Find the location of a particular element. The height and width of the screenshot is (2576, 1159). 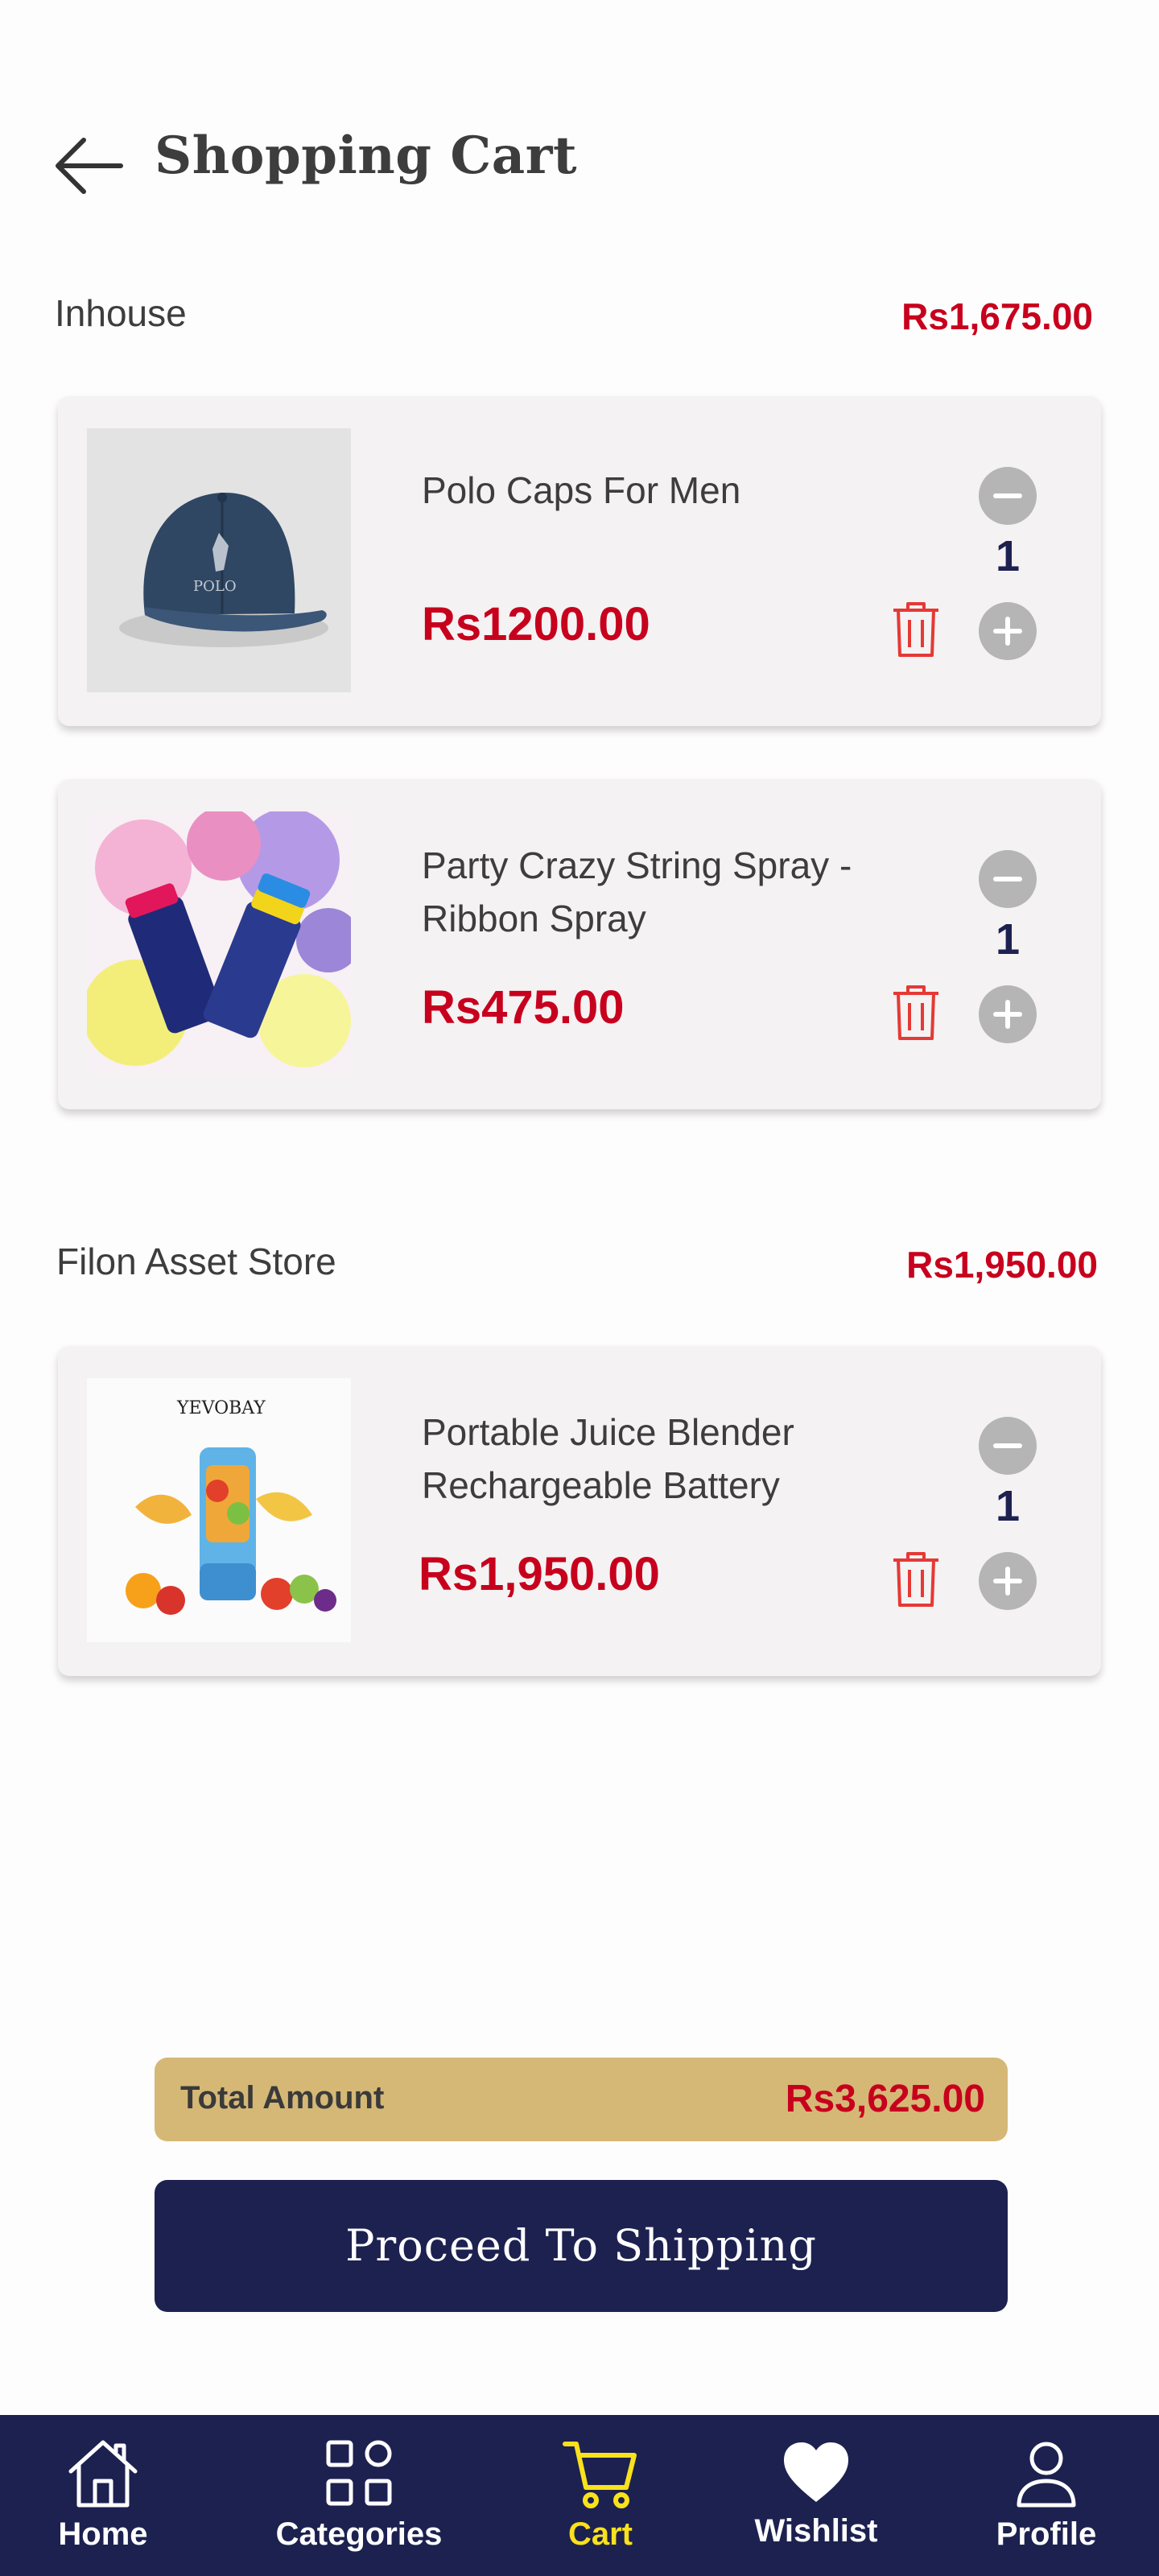

store-header: Inhouse Rs1,675.00 is located at coordinates (574, 315).